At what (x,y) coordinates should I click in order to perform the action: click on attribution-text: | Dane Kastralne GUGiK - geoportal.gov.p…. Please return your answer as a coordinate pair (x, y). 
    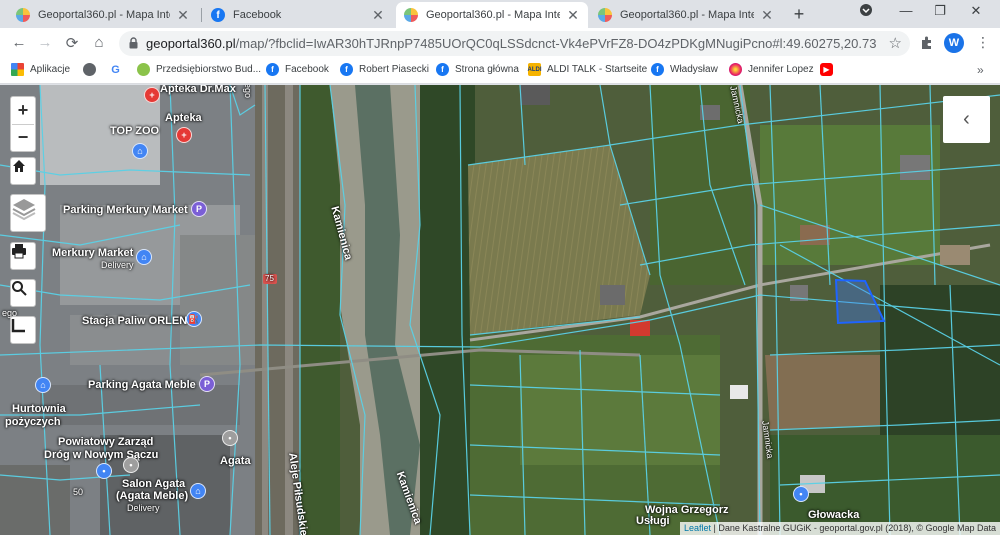
    Looking at the image, I should click on (853, 528).